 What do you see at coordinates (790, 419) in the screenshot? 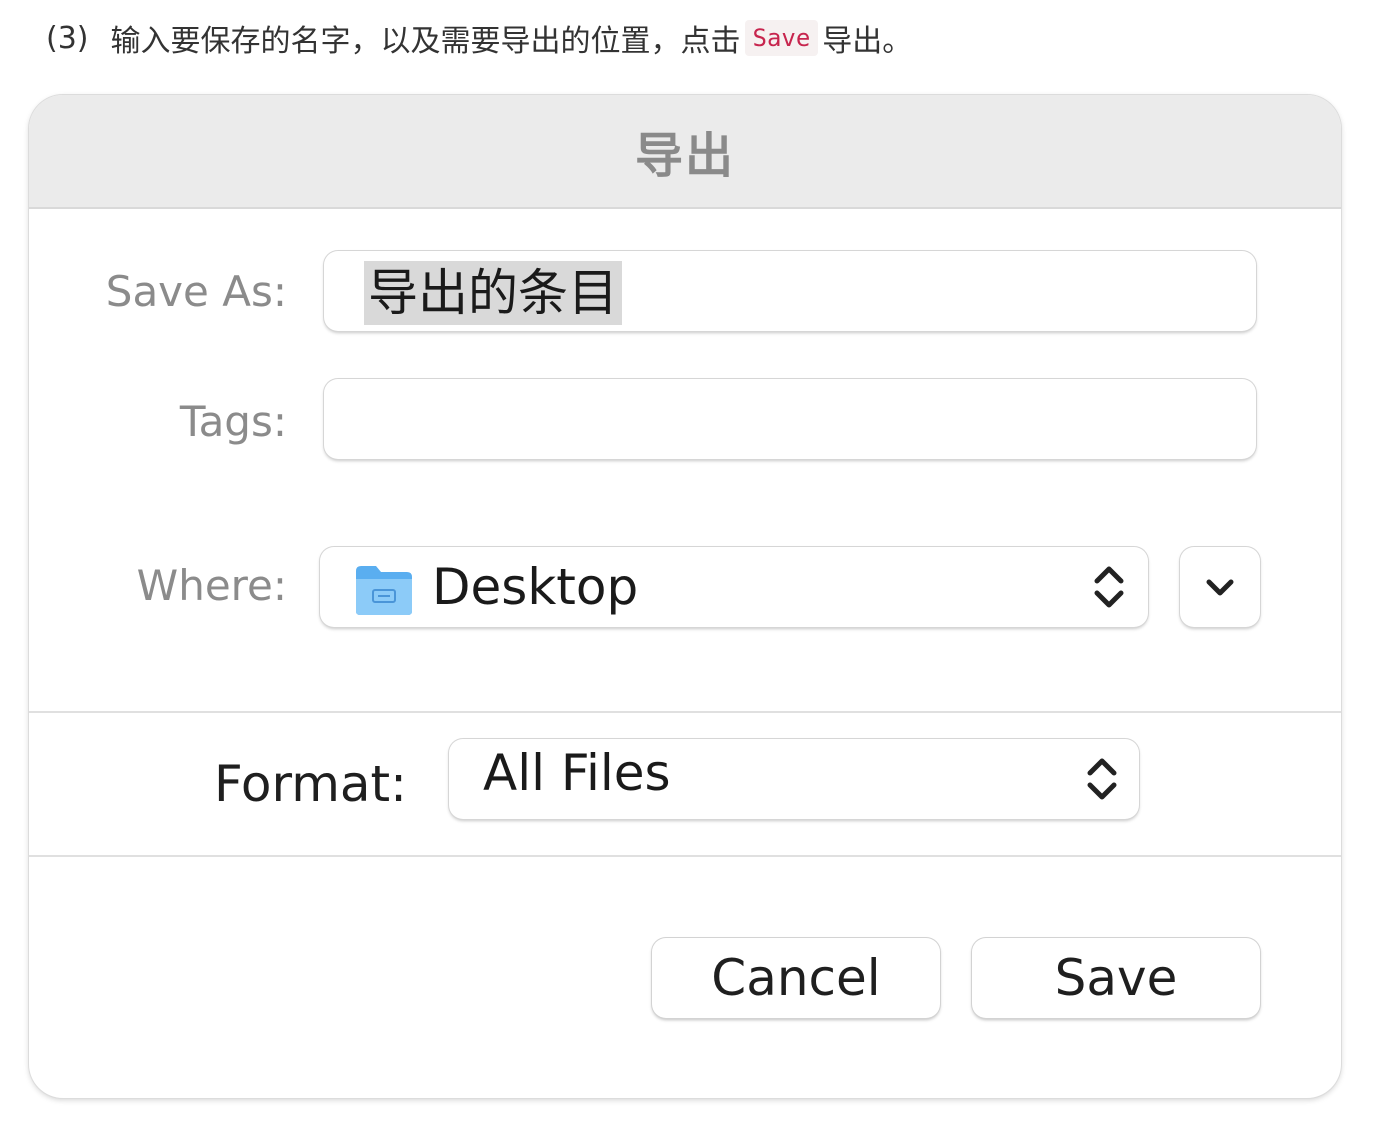
I see `tags-field` at bounding box center [790, 419].